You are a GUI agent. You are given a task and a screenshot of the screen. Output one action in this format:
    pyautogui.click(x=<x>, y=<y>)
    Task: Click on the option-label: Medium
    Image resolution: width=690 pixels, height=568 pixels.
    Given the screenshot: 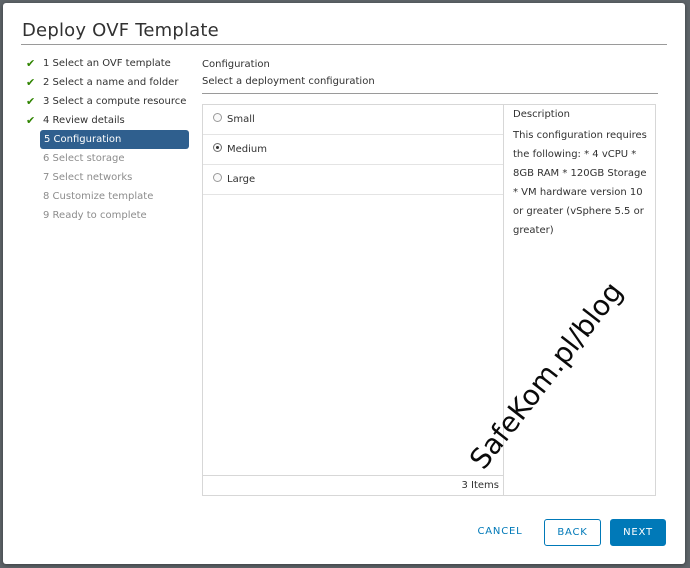 What is the action you would take?
    pyautogui.click(x=247, y=149)
    